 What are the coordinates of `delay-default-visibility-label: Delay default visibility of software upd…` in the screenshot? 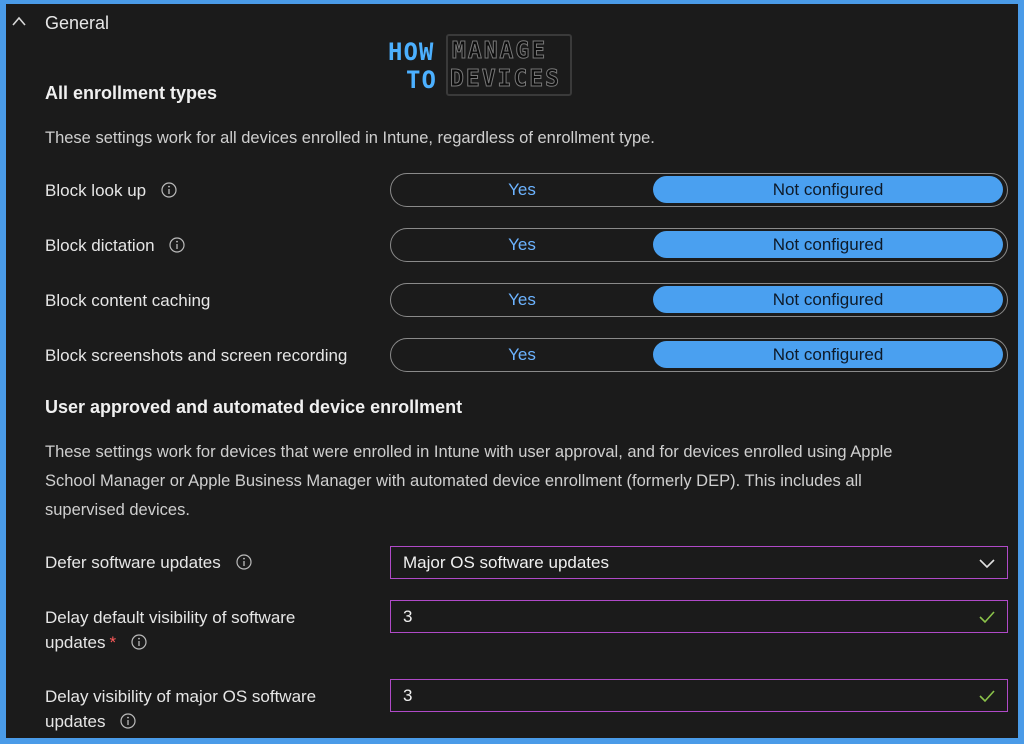 It's located at (170, 630).